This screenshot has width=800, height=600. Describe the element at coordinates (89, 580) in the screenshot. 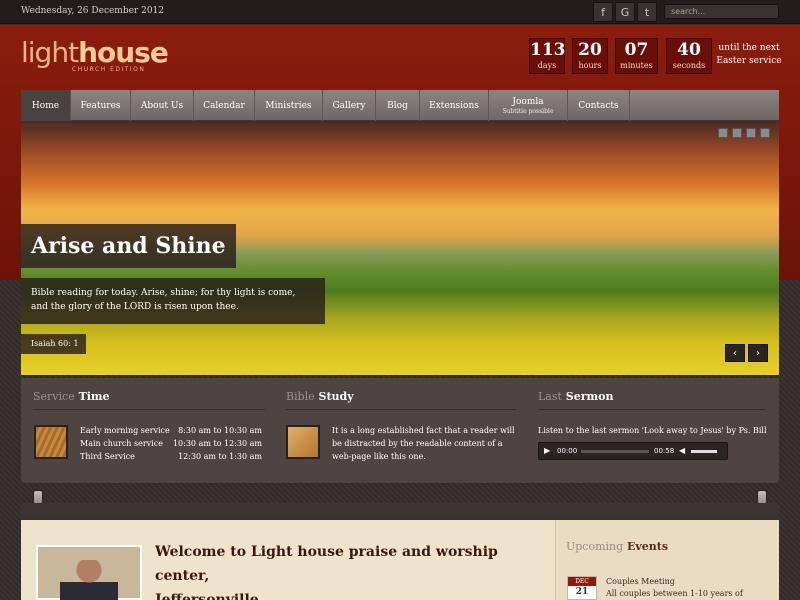

I see `pastor-photo` at that location.